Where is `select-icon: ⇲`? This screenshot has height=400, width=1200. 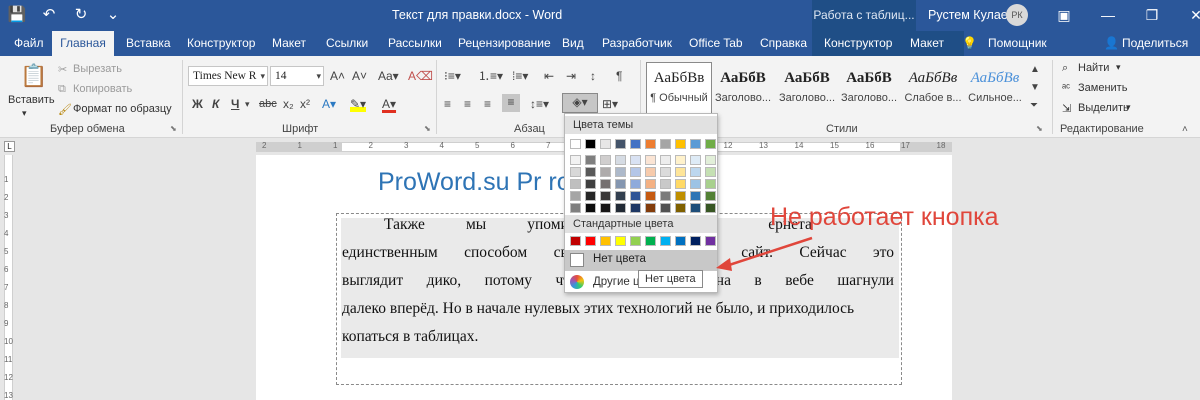
select-icon: ⇲ is located at coordinates (1066, 108).